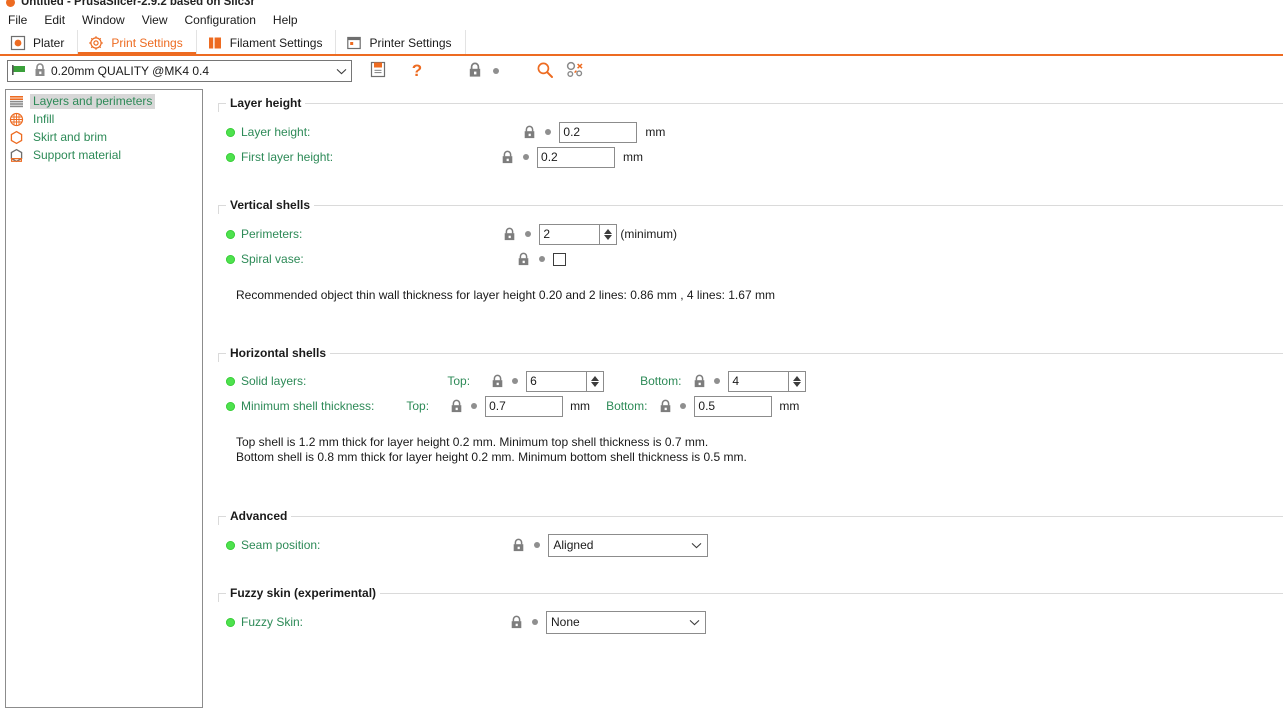 The image size is (1283, 711). Describe the element at coordinates (276, 42) in the screenshot. I see `tab-filament-settings-label: Filament Settings` at that location.